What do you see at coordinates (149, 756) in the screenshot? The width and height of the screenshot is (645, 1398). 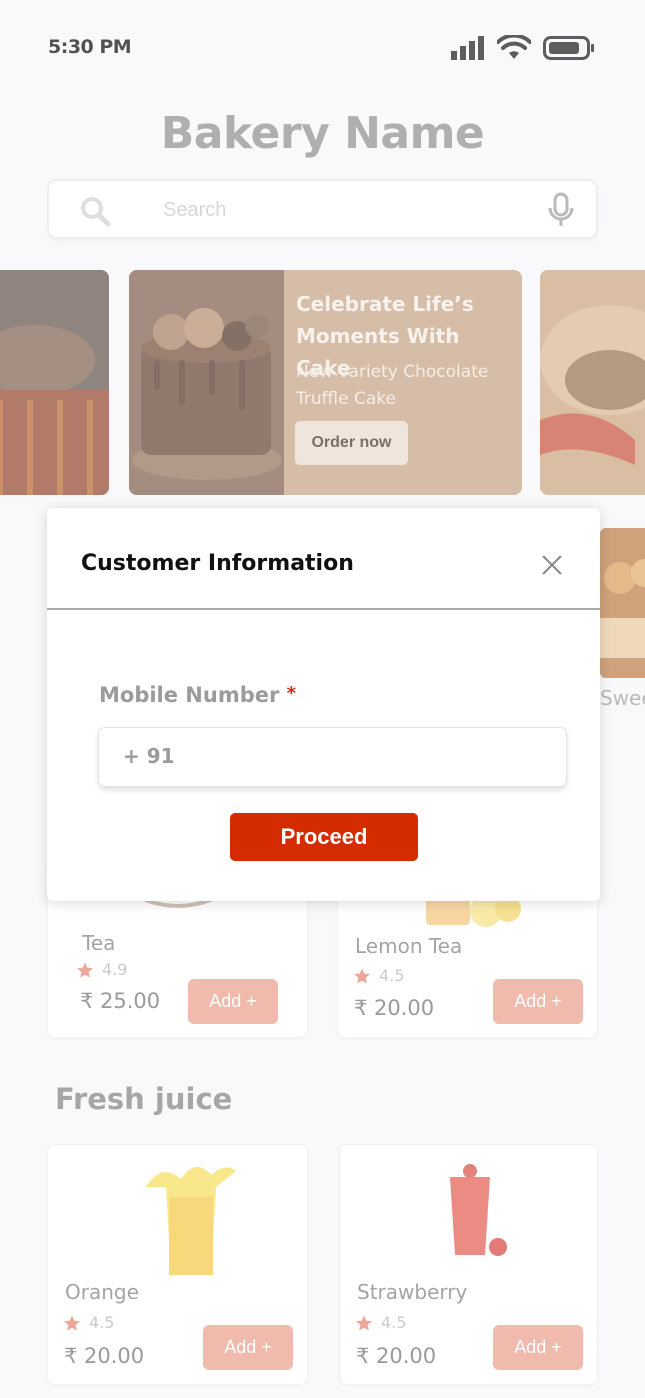 I see `country-code-prefix: + 91` at bounding box center [149, 756].